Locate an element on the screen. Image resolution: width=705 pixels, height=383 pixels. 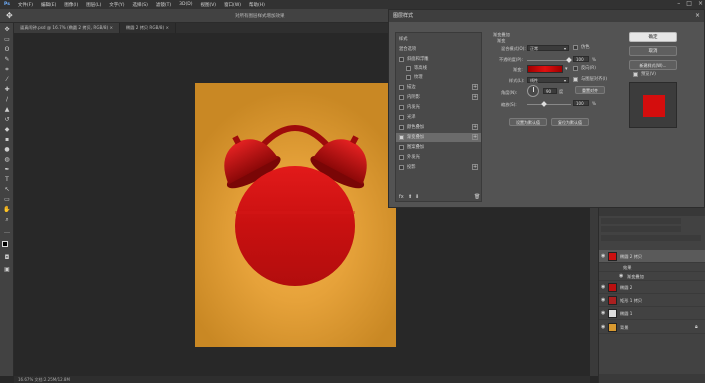
zoom-icon: ⌕ is located at coordinates (7, 220).